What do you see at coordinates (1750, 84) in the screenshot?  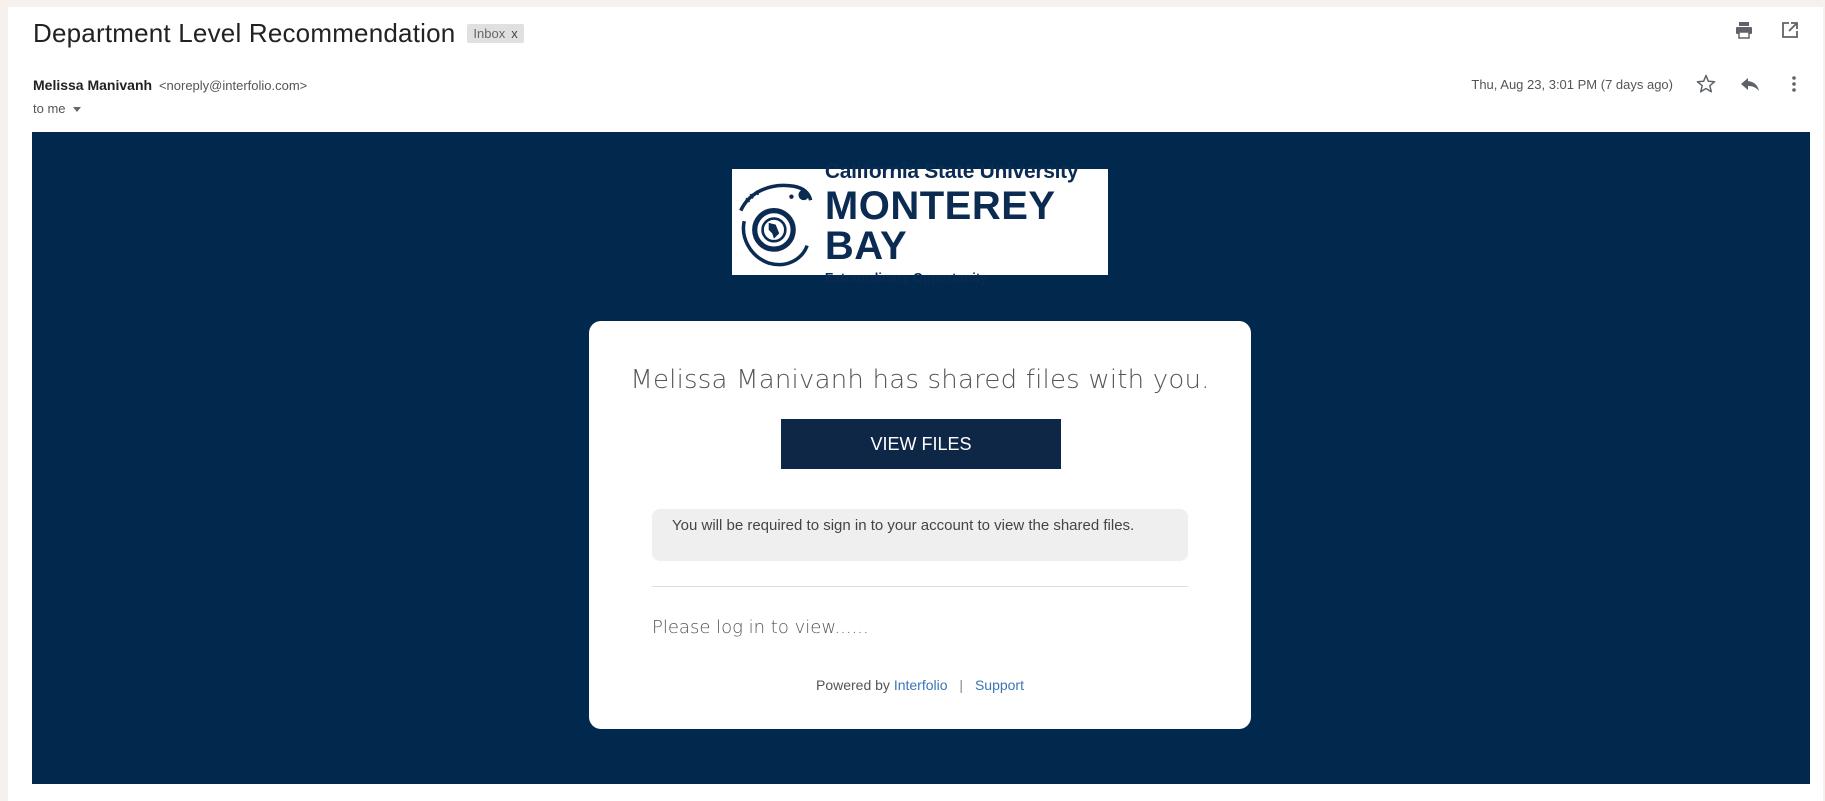 I see `reply-icon` at bounding box center [1750, 84].